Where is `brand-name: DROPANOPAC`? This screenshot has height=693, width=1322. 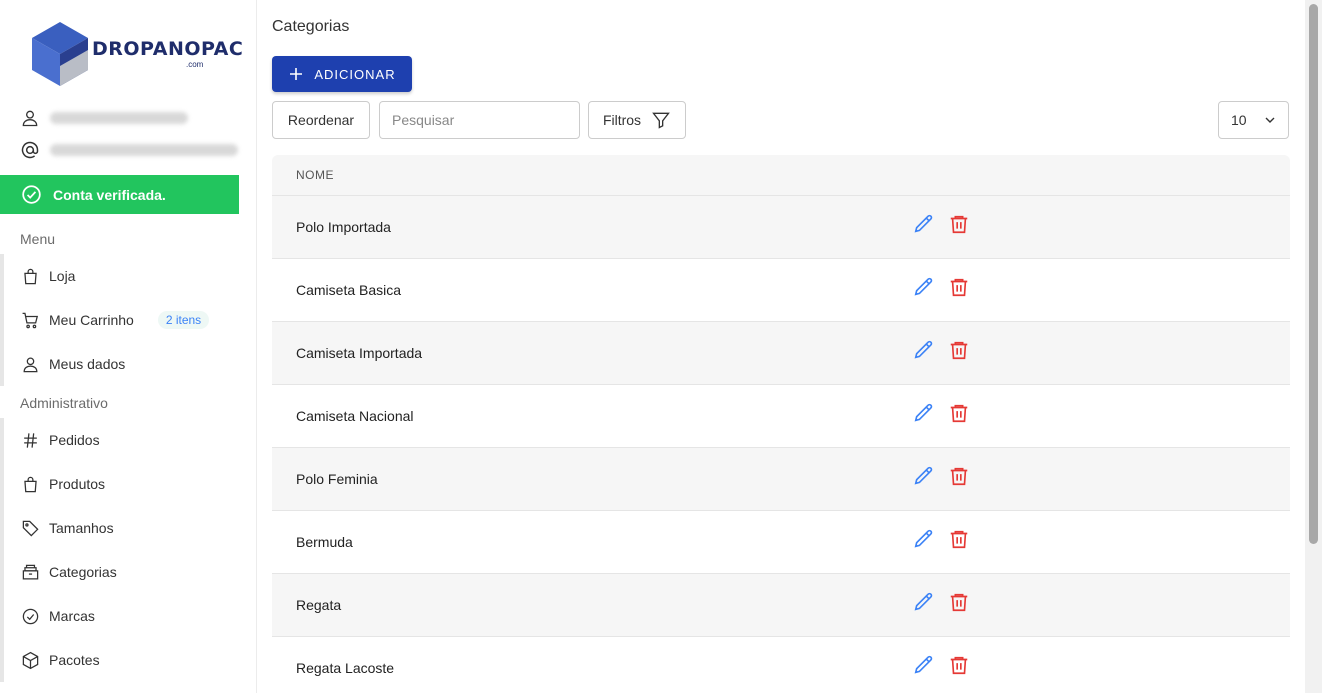
brand-name: DROPANOPAC is located at coordinates (168, 49).